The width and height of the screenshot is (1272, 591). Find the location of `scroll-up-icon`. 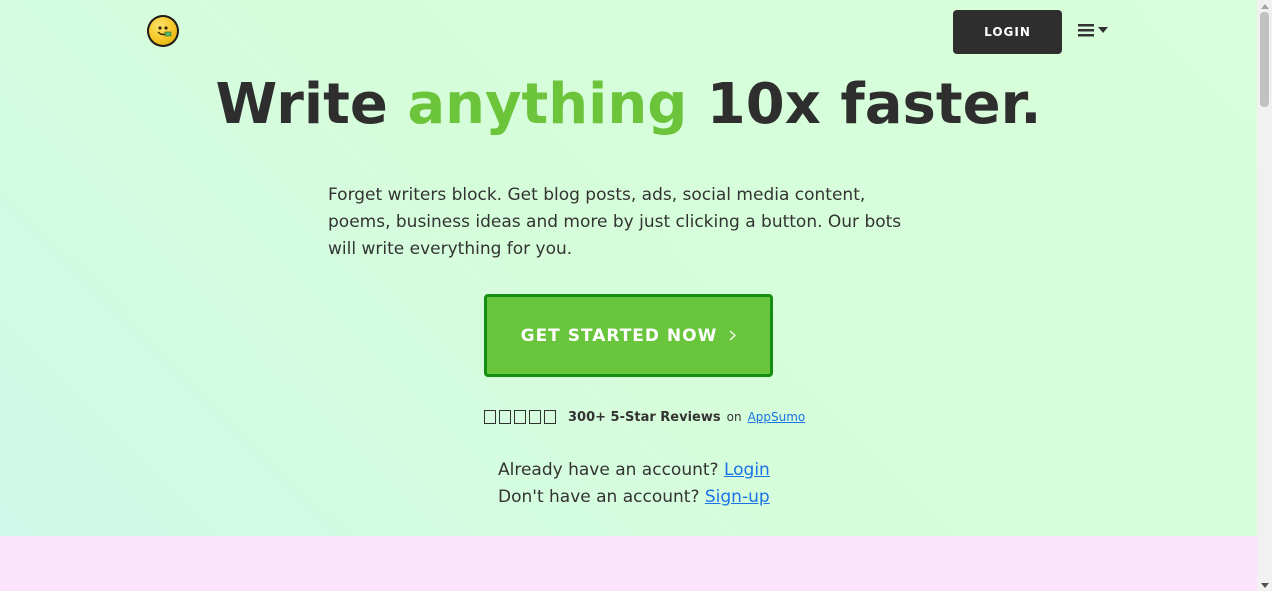

scroll-up-icon is located at coordinates (1264, 6).